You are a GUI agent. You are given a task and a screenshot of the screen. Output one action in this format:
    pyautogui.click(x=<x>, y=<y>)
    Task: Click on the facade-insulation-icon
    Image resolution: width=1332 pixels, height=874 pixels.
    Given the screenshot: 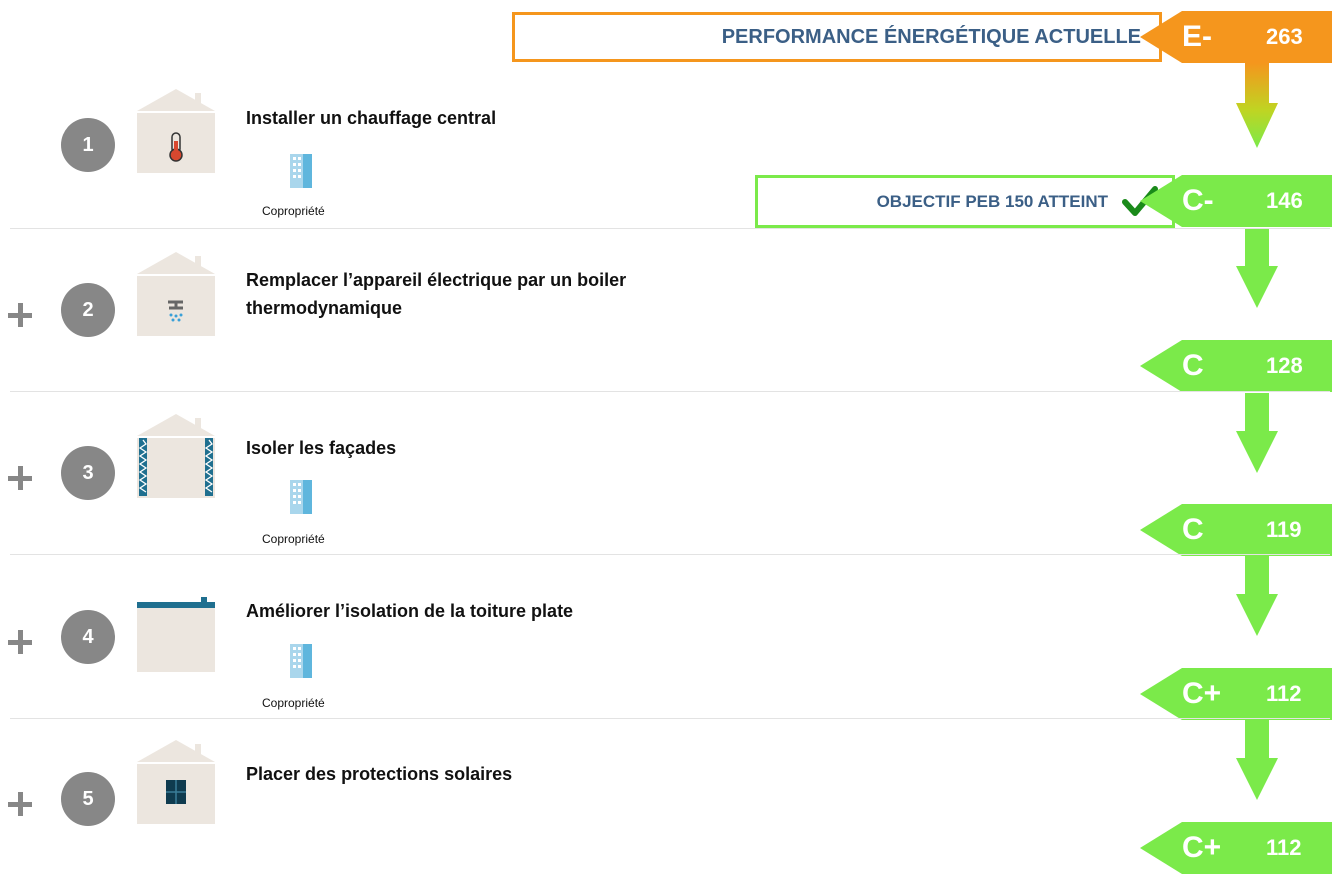 What is the action you would take?
    pyautogui.click(x=176, y=456)
    